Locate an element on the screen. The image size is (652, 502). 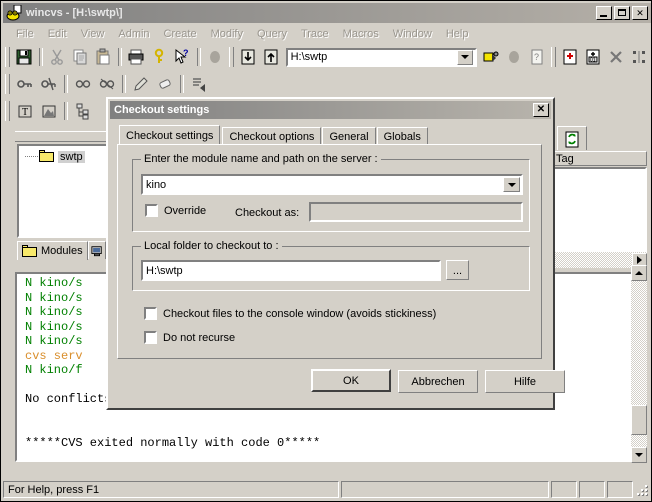
dialog-title-text: Checkout settings is located at coordinates (162, 110).